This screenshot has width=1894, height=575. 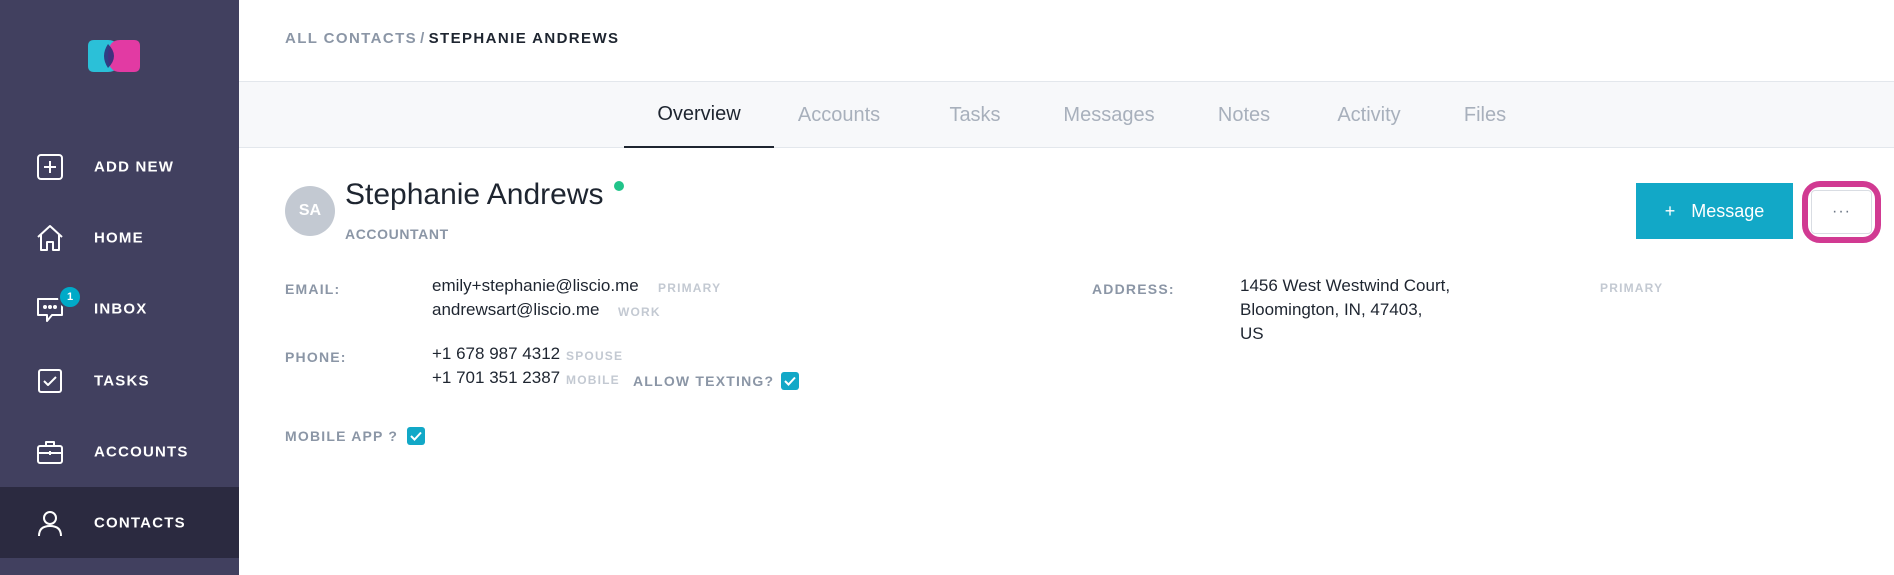 What do you see at coordinates (1728, 210) in the screenshot?
I see `message-button-label: Message` at bounding box center [1728, 210].